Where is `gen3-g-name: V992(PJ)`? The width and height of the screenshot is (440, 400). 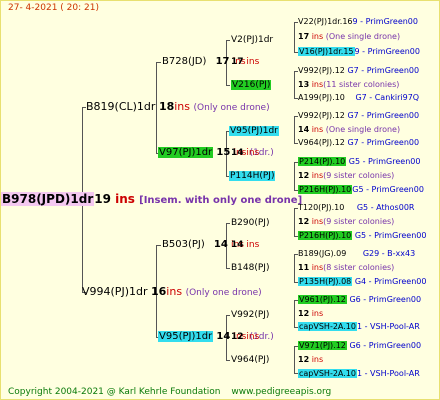 gen3-g-name: V992(PJ) is located at coordinates (250, 315).